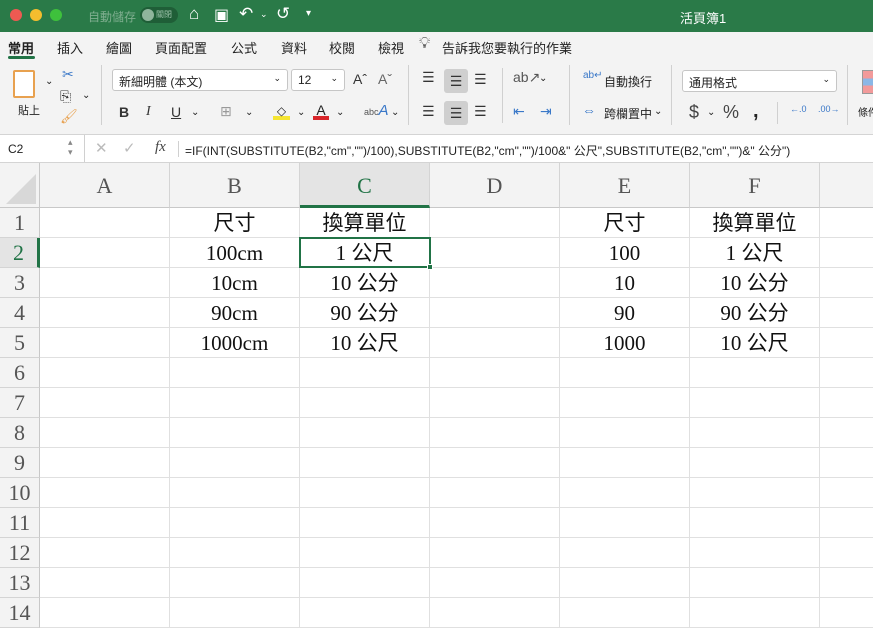 This screenshot has width=873, height=628. I want to click on align-middle-button: ☰, so click(456, 81).